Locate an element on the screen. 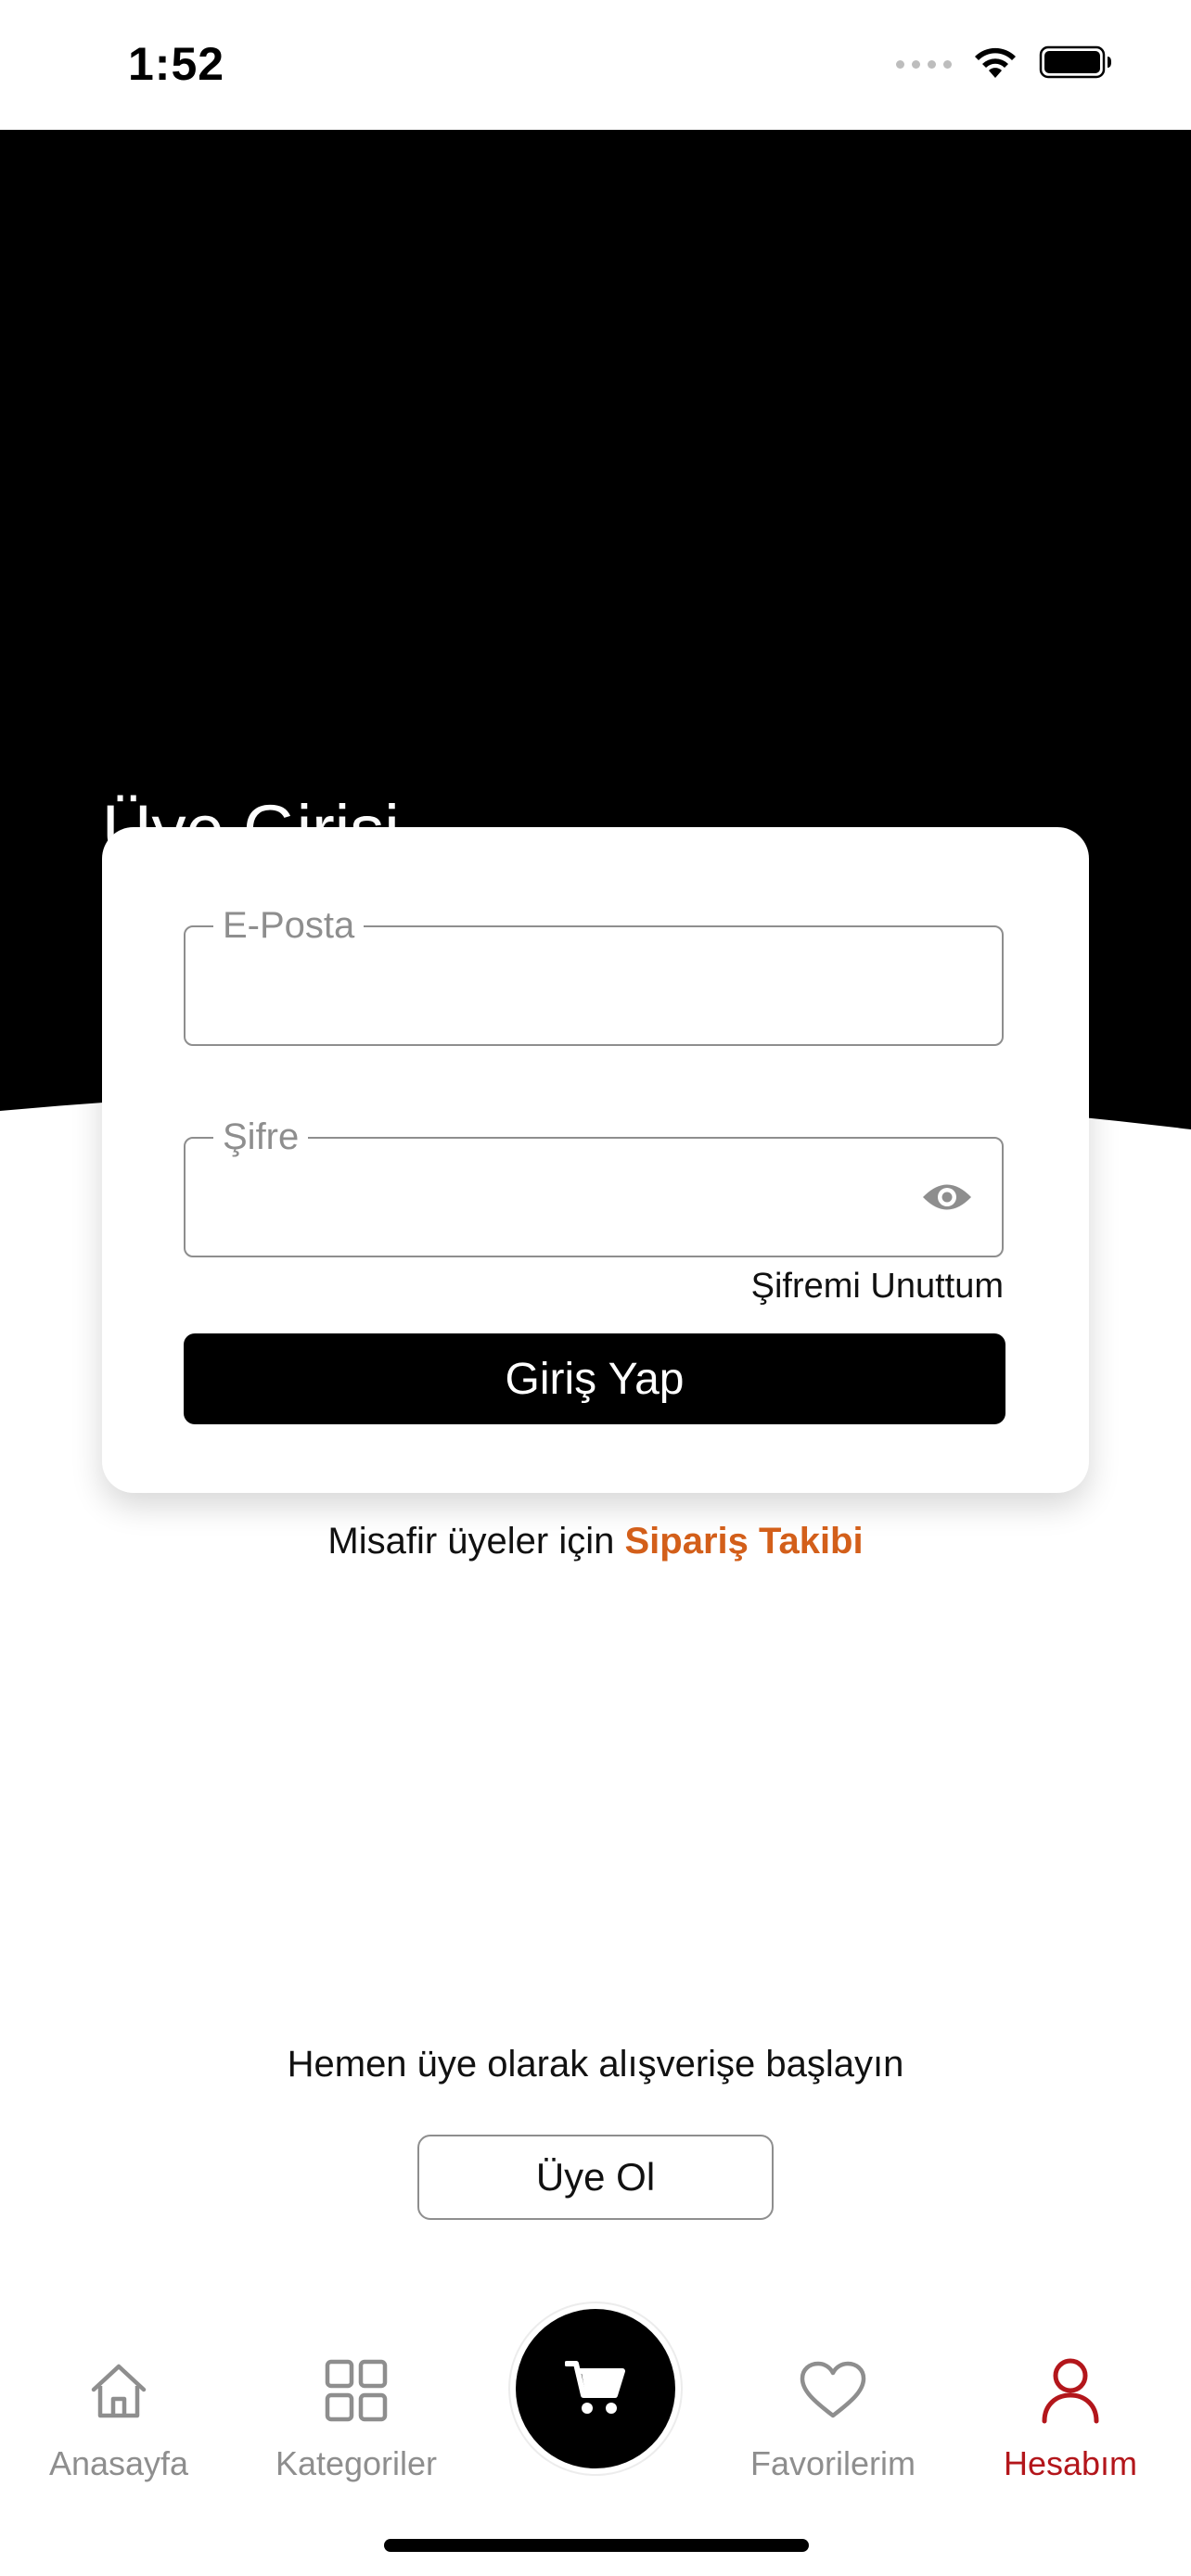 This screenshot has width=1191, height=2576. cart-button is located at coordinates (595, 2388).